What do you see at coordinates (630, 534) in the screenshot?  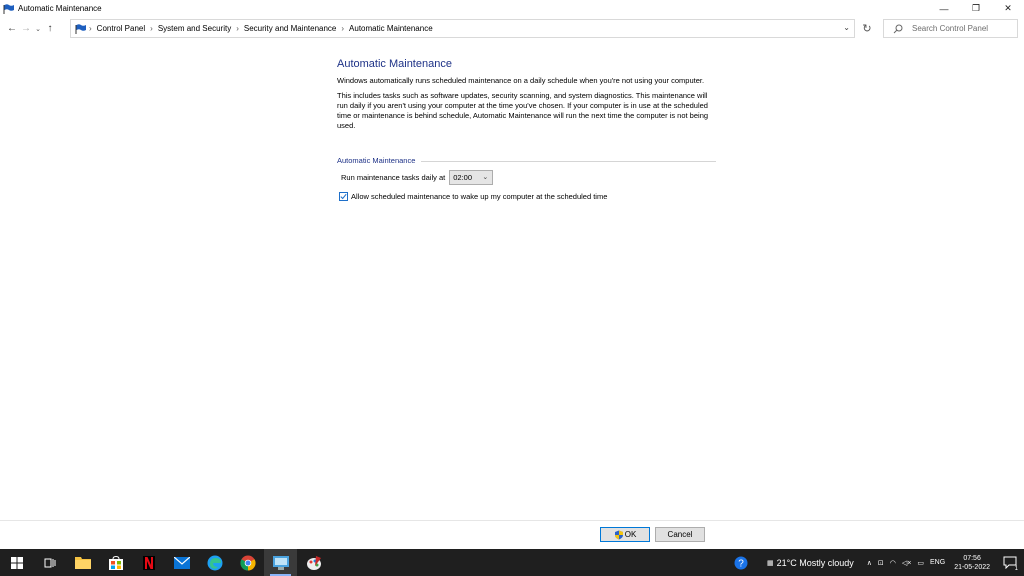 I see `ok-label: OK` at bounding box center [630, 534].